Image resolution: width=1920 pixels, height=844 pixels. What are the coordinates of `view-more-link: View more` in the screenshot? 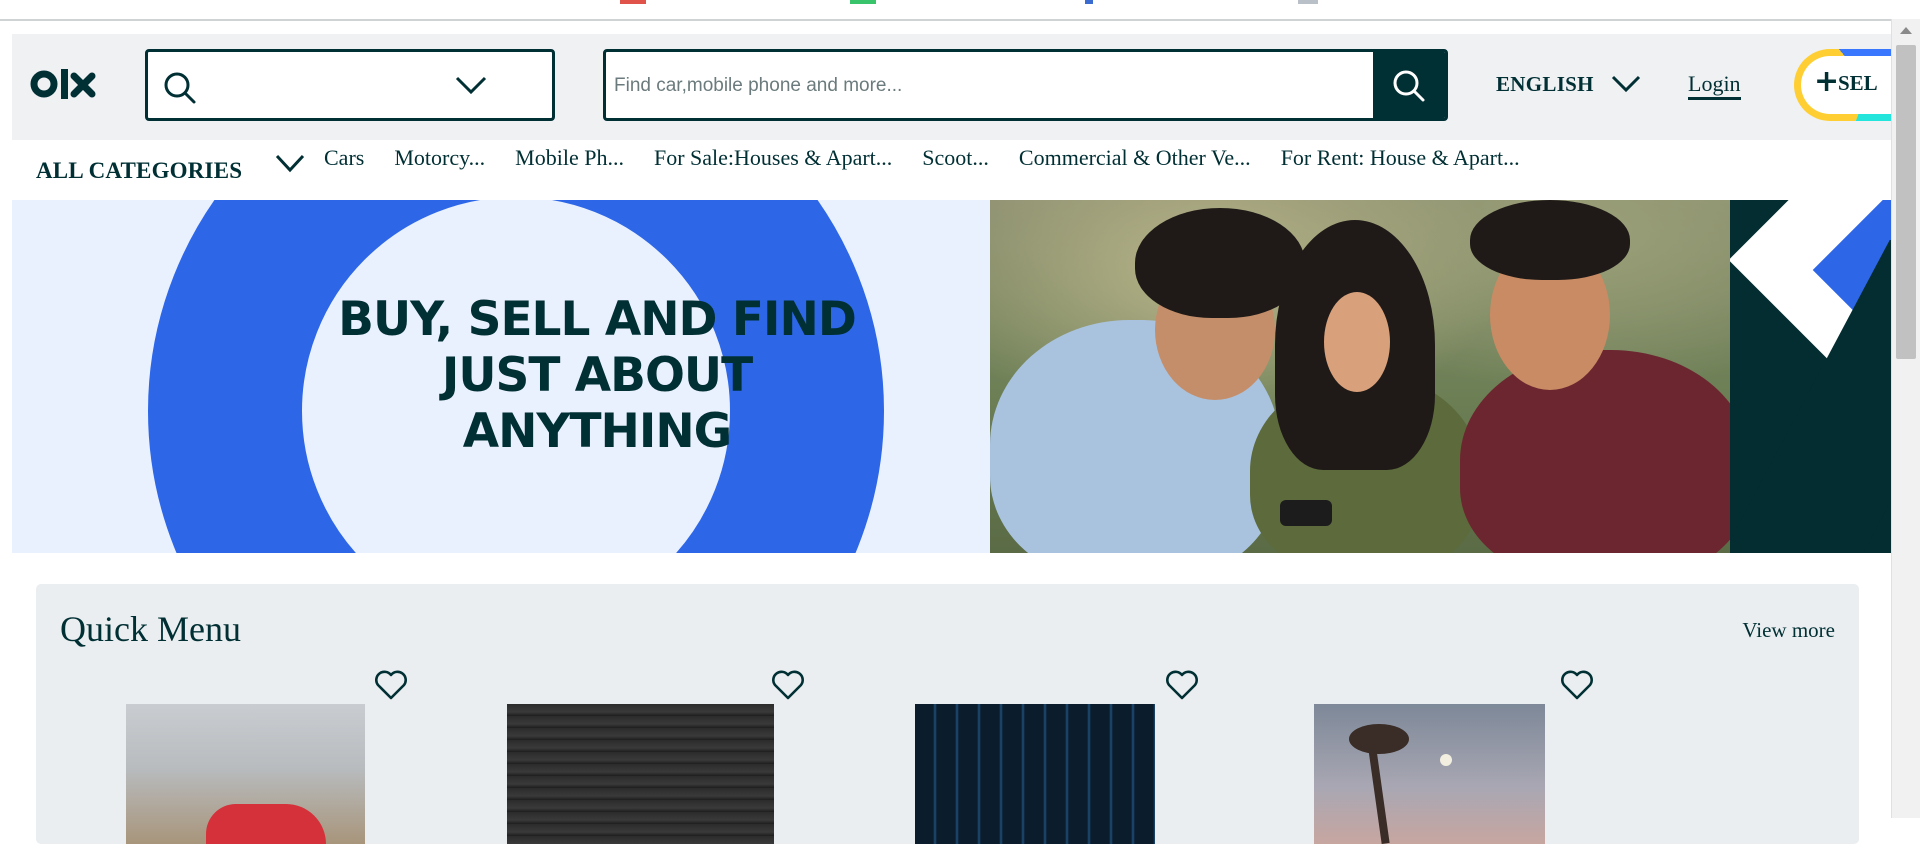 It's located at (1788, 630).